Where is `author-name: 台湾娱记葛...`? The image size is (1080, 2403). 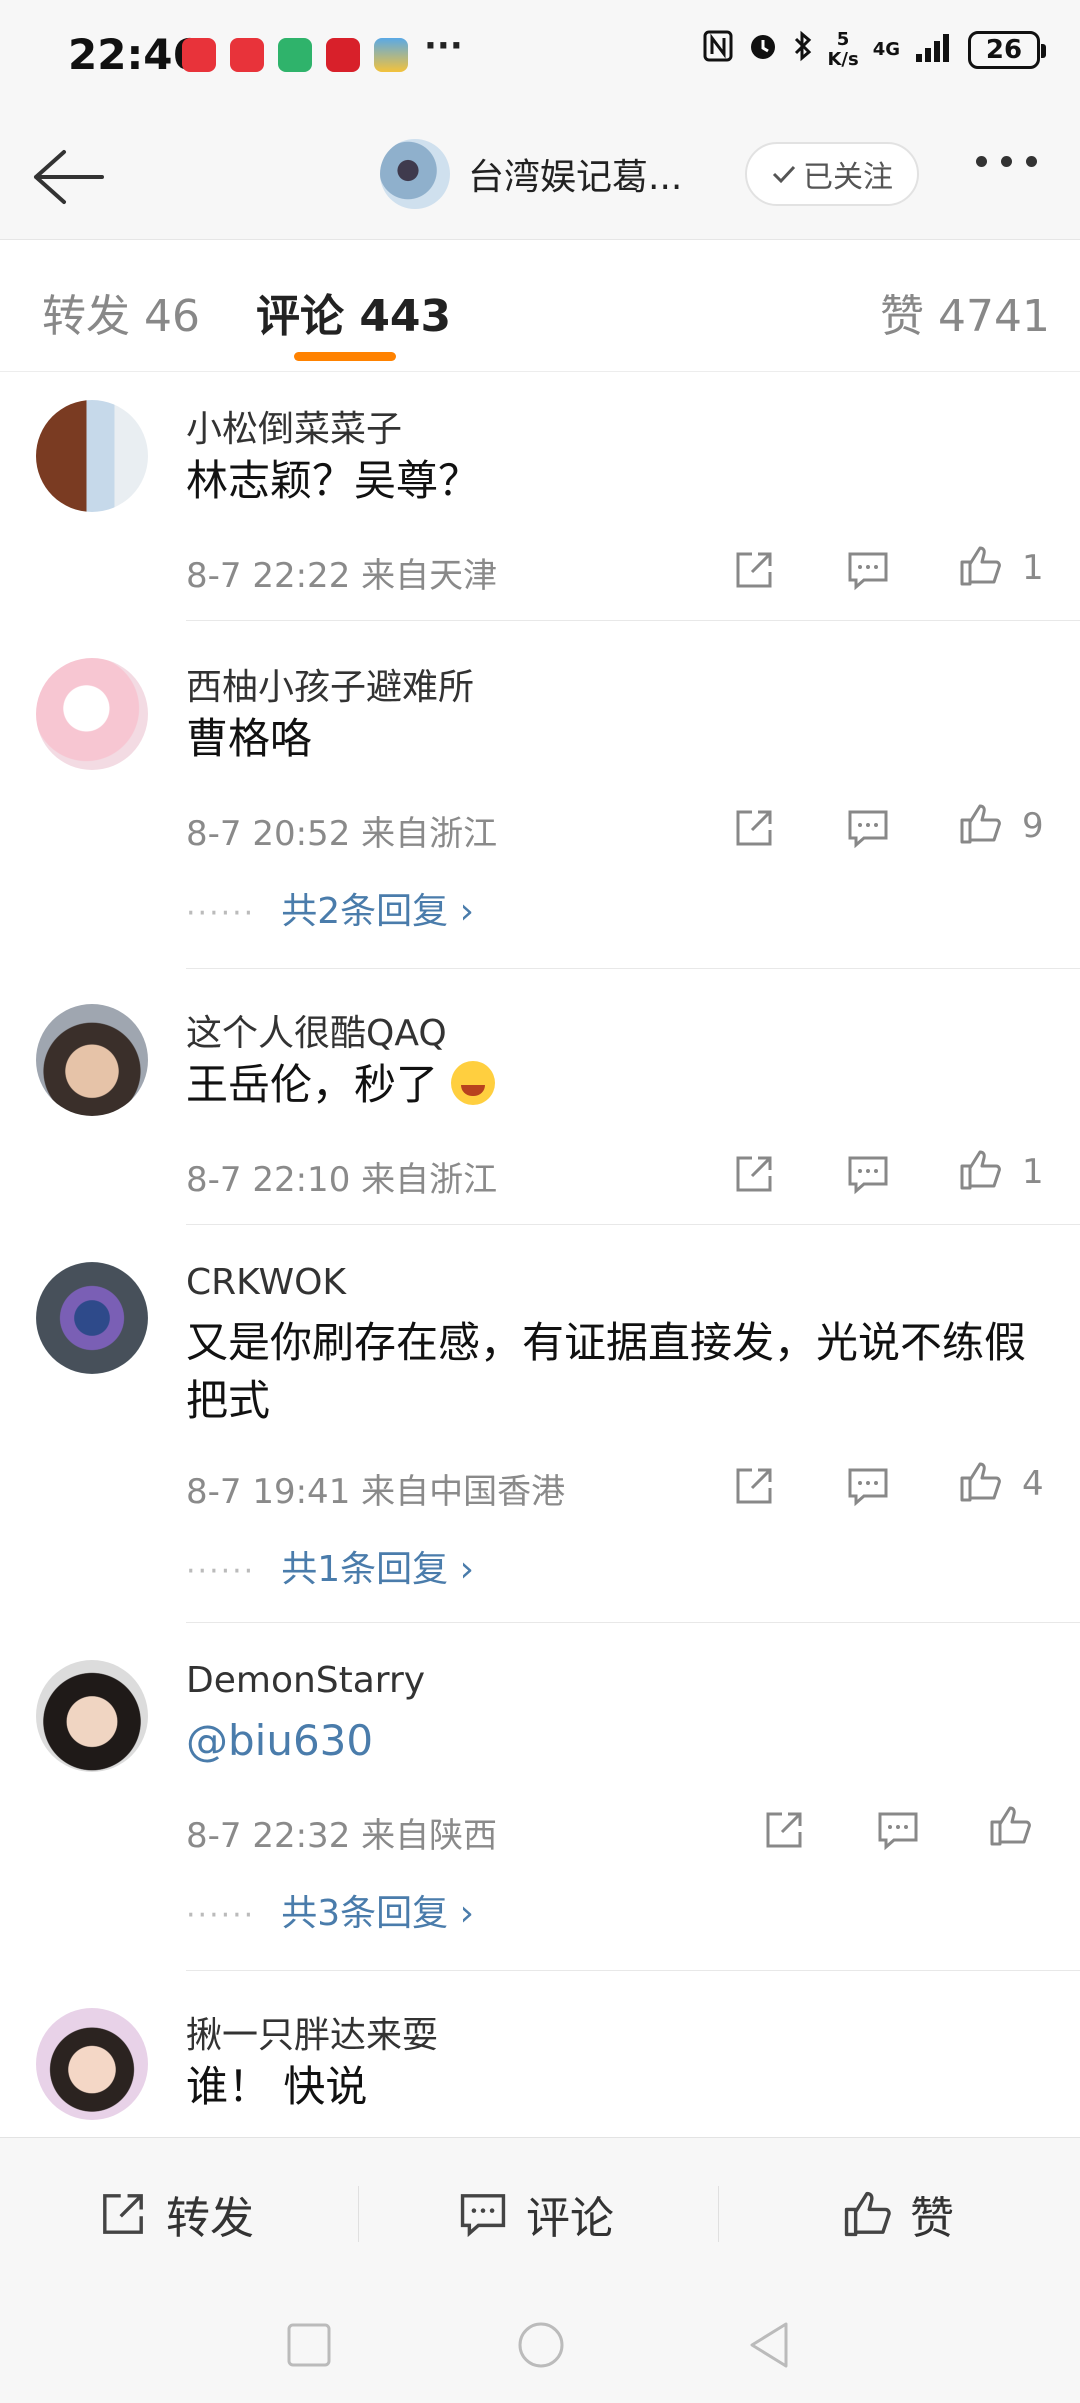 author-name: 台湾娱记葛... is located at coordinates (575, 174).